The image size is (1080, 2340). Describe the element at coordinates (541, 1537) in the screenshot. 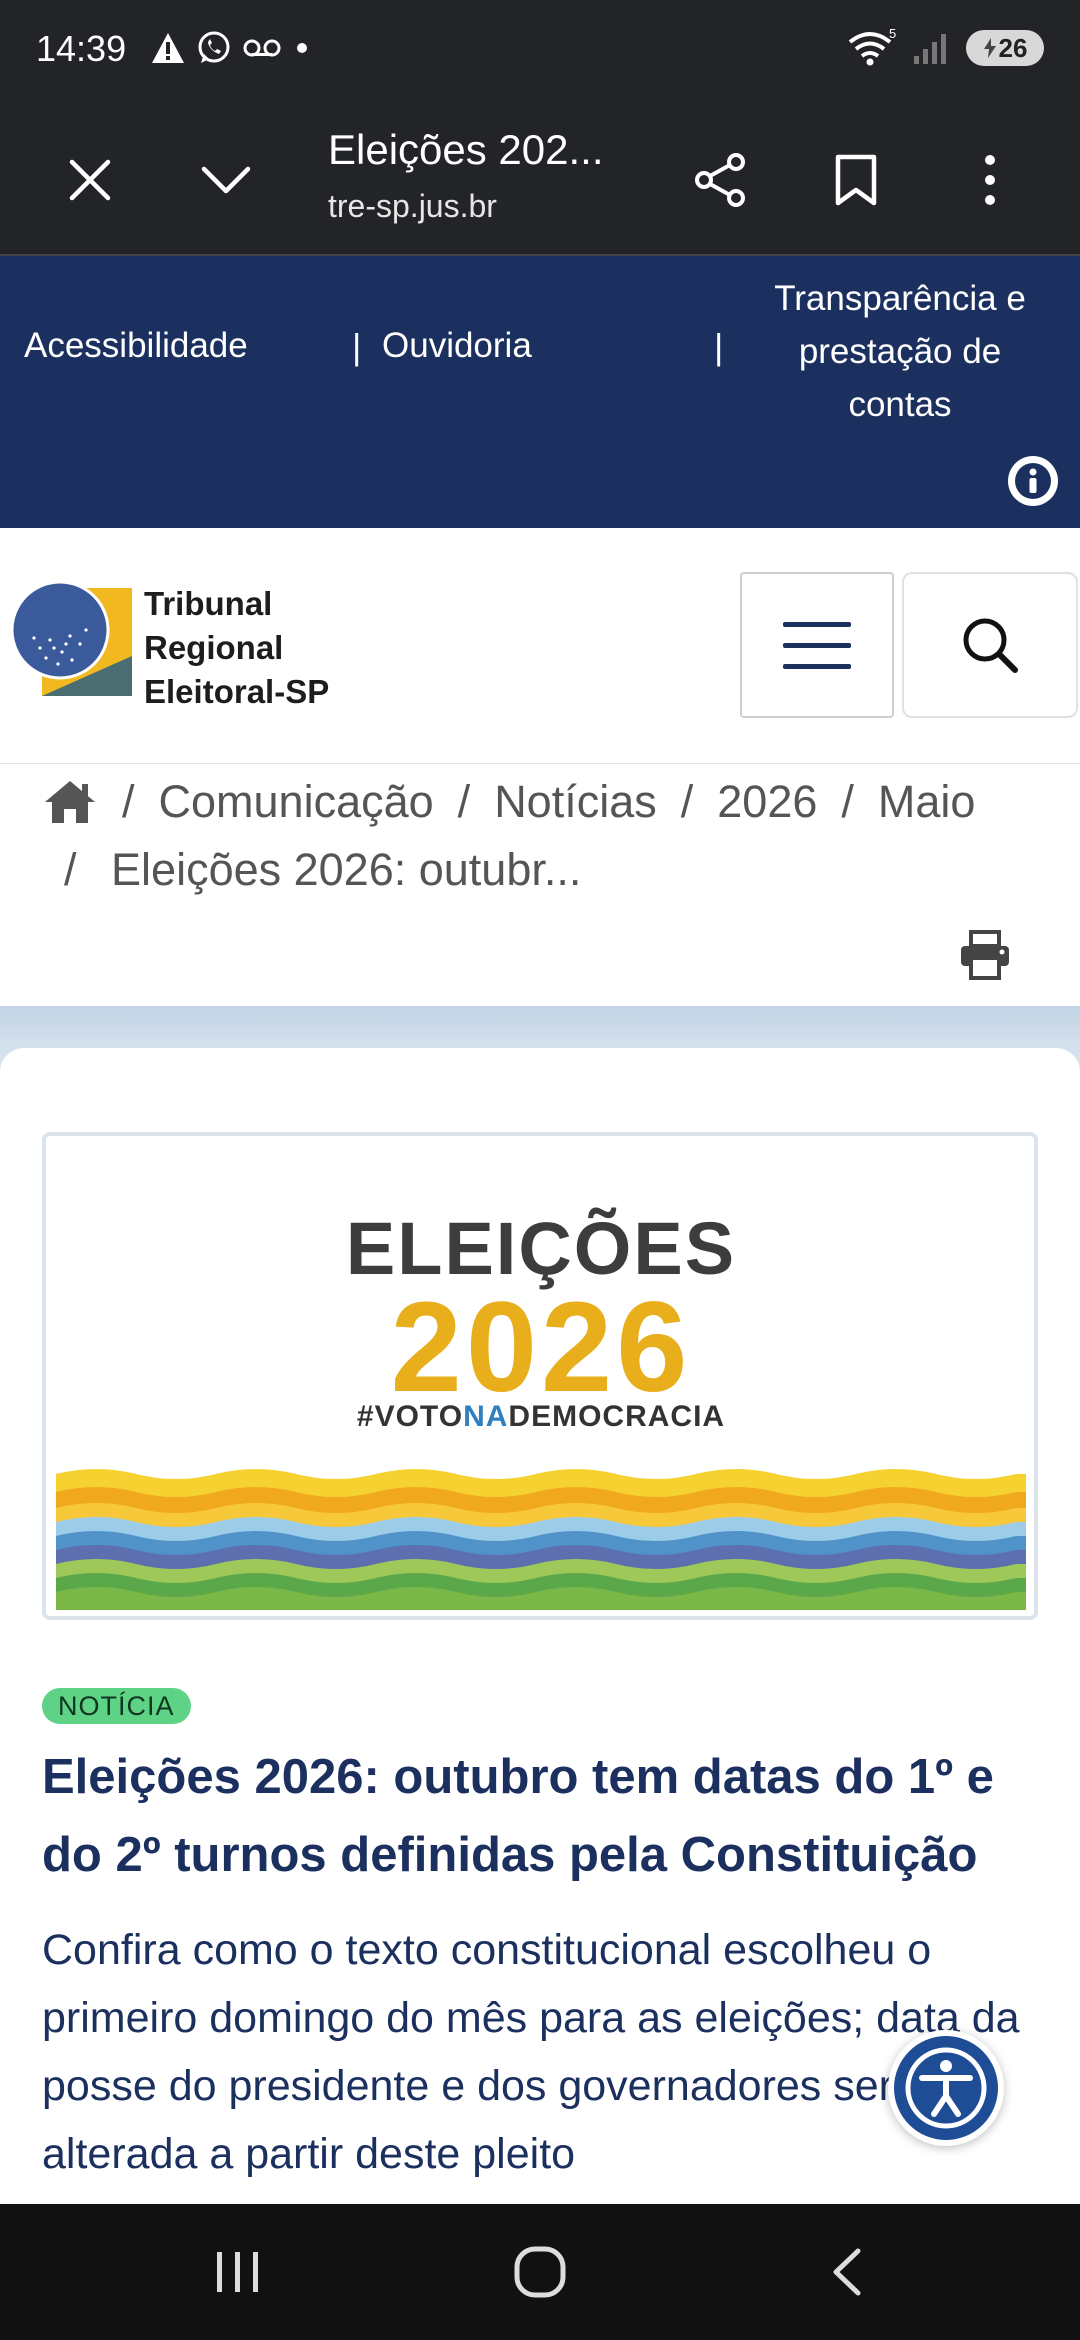

I see `hero-waves-graphic` at that location.